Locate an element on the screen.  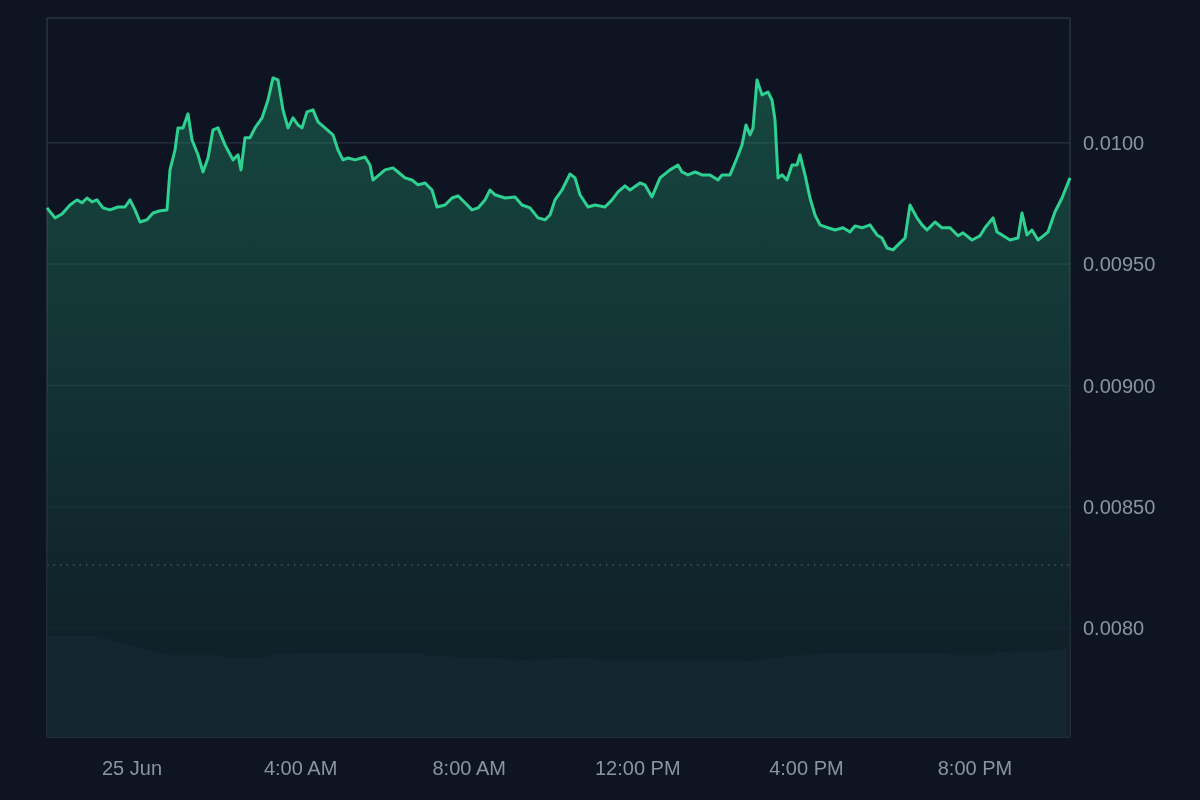
y-axis-label: 0.00850 is located at coordinates (1119, 506).